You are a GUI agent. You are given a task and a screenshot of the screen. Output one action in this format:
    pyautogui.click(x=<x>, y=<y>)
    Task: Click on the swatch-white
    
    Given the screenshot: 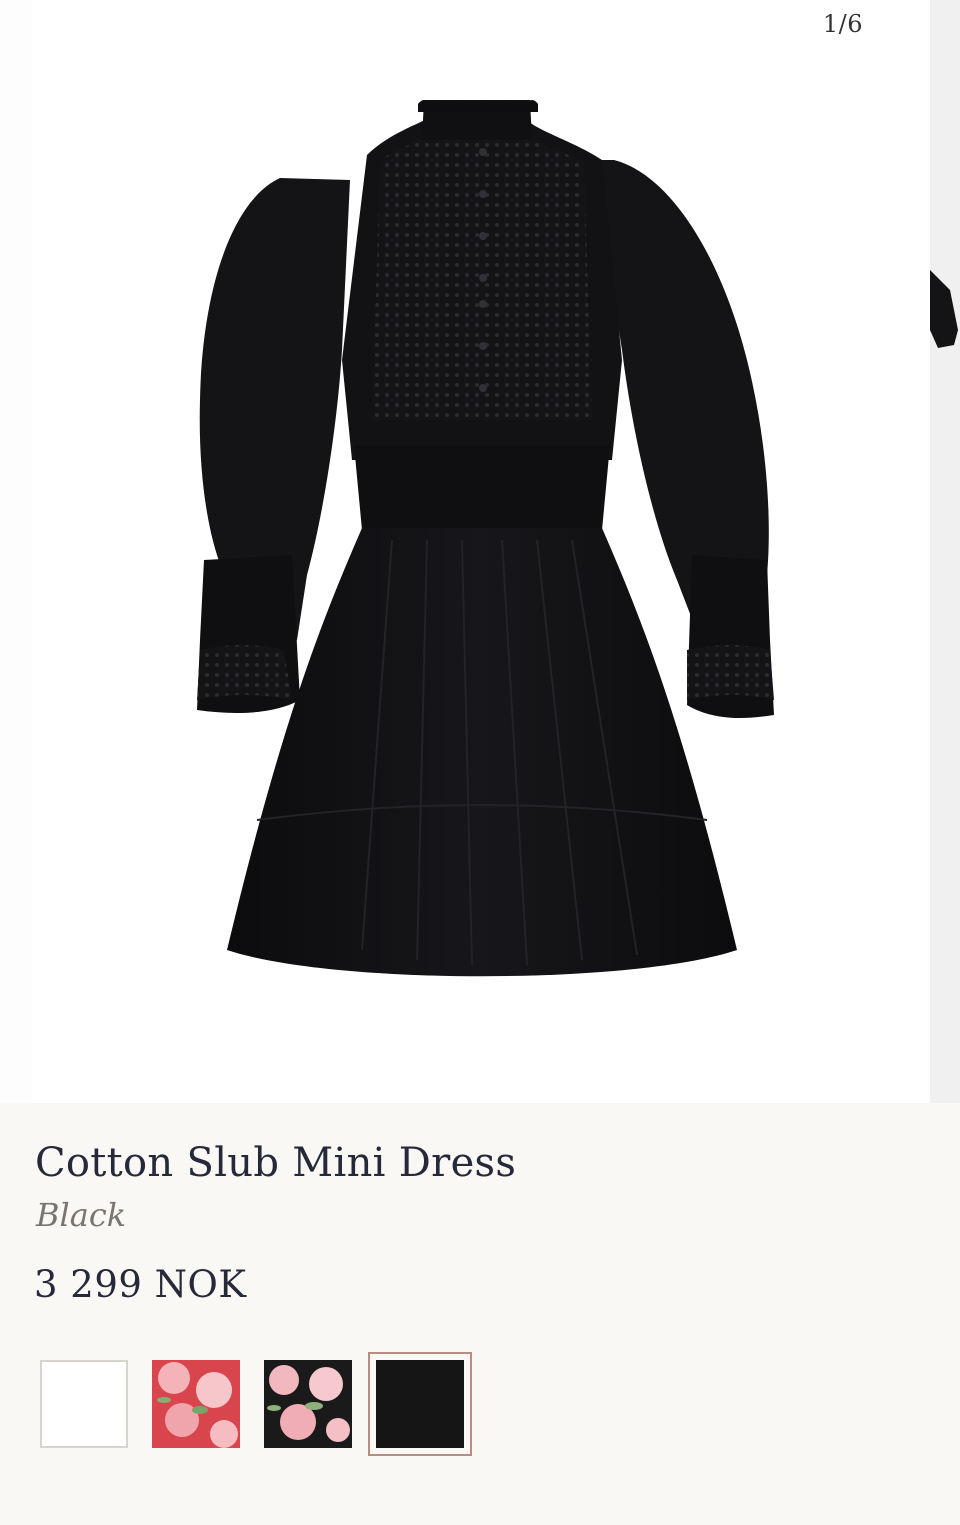 What is the action you would take?
    pyautogui.click(x=84, y=1404)
    